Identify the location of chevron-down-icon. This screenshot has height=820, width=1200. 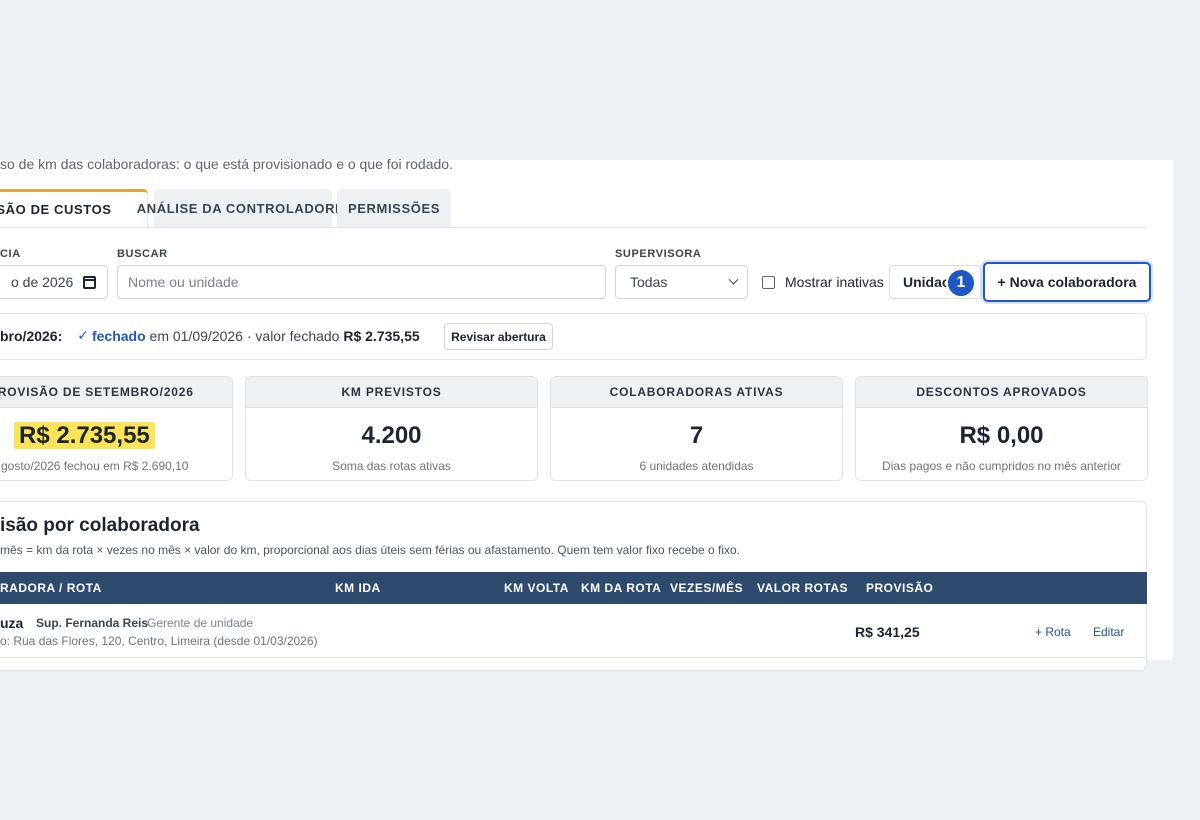
(733, 279).